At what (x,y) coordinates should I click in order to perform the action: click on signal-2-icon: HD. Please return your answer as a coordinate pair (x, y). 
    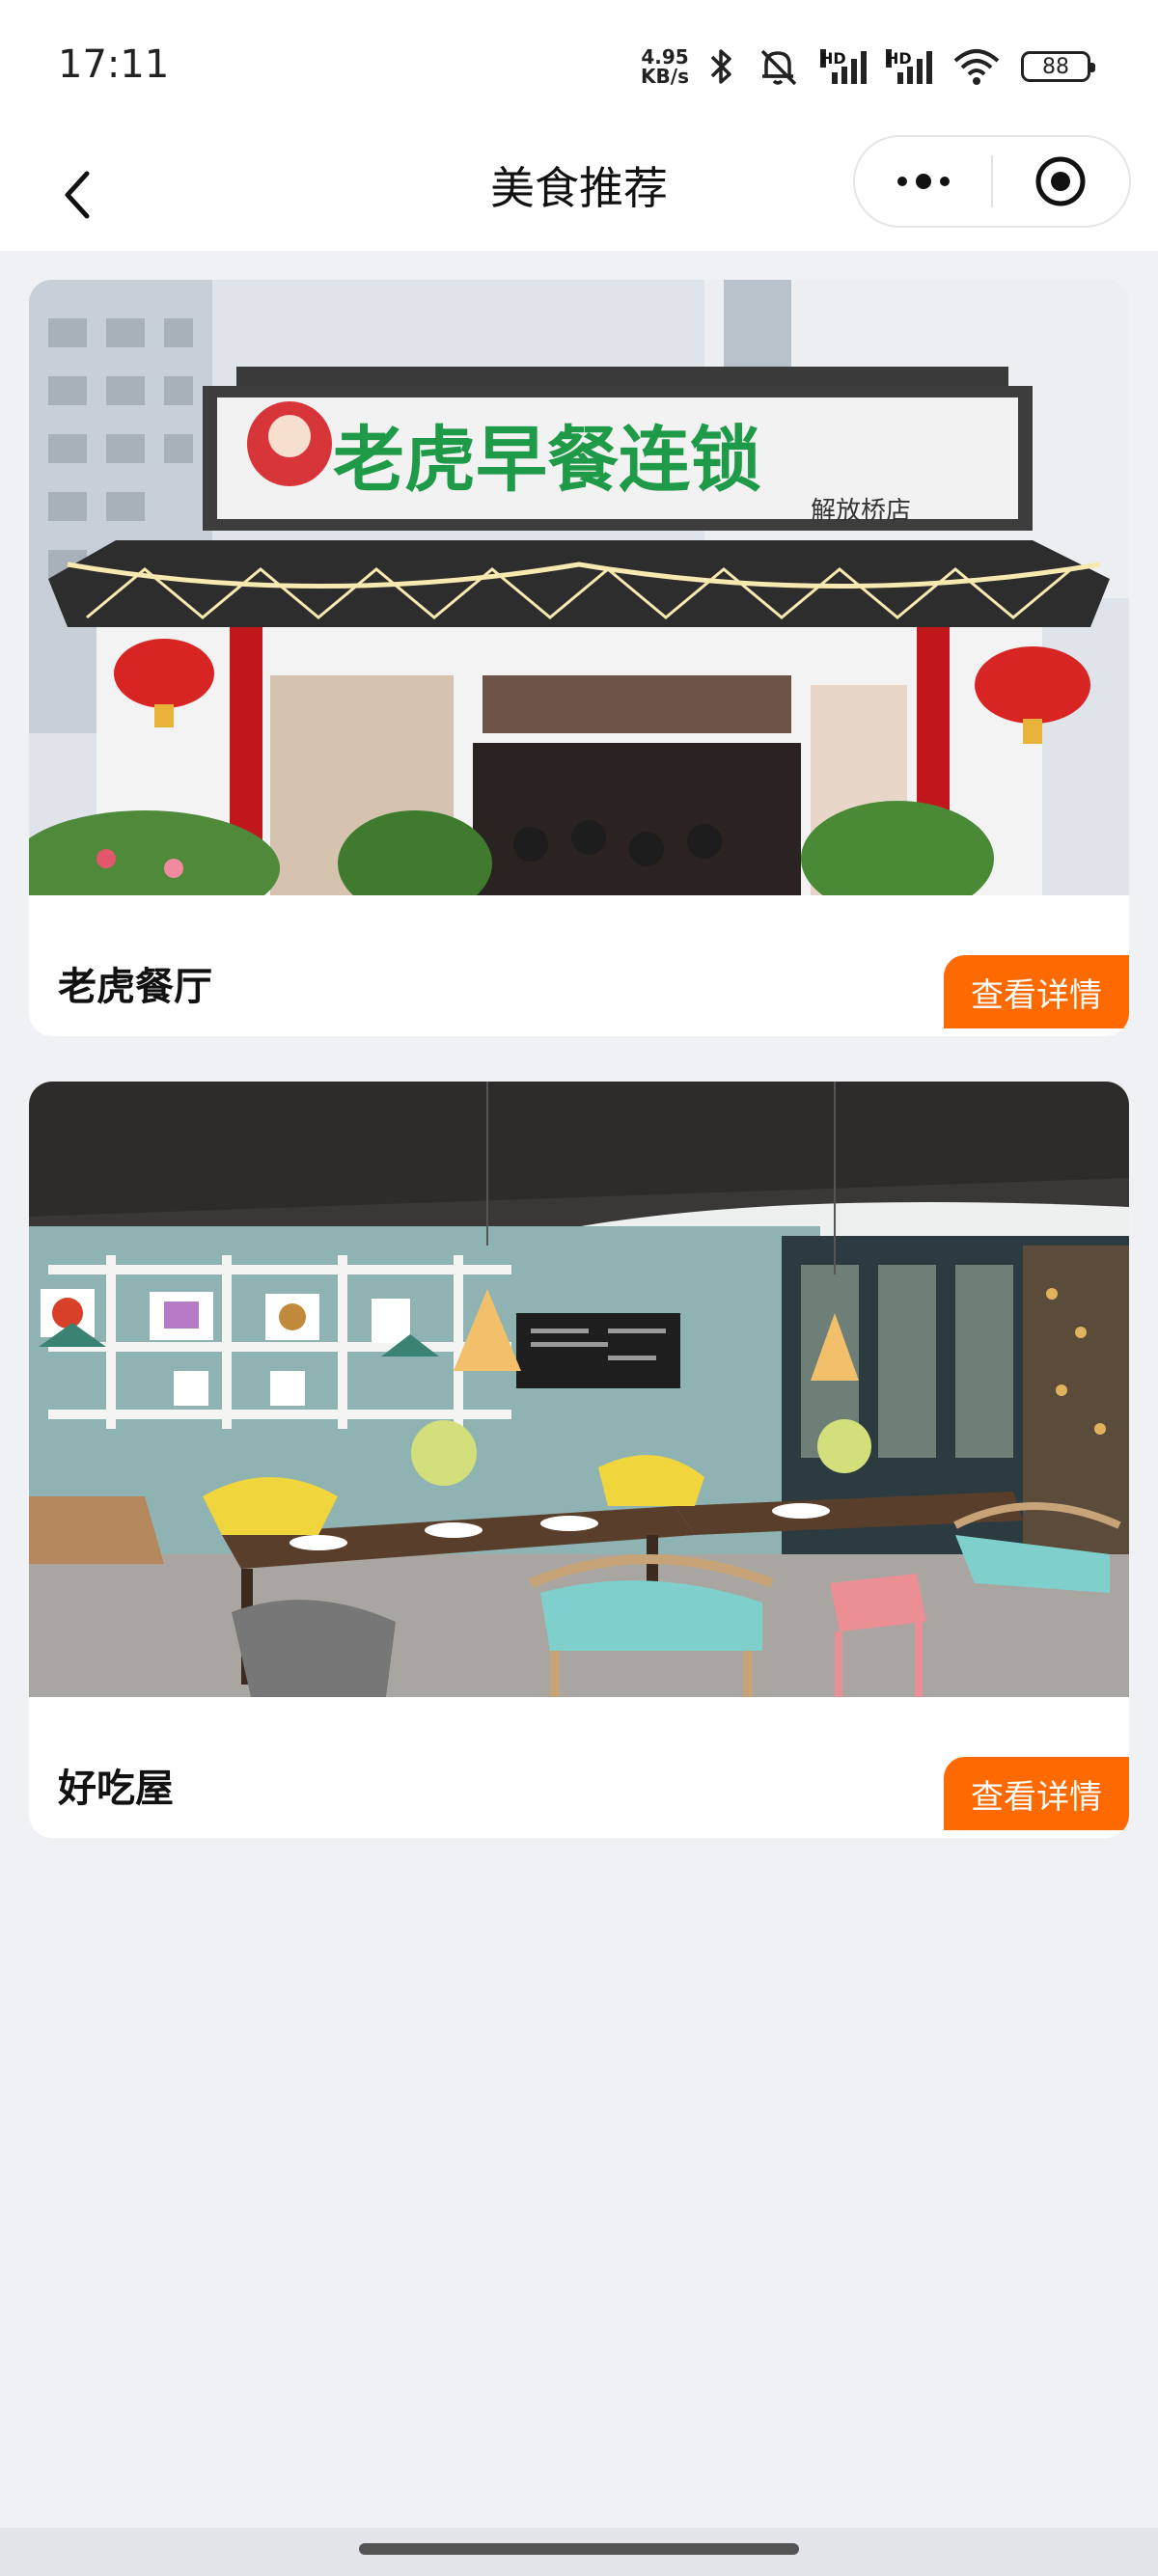
    Looking at the image, I should click on (909, 66).